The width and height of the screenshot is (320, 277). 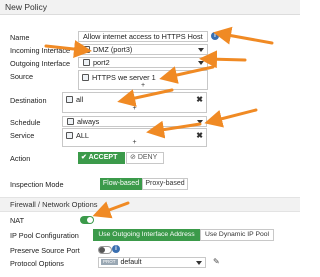 What do you see at coordinates (111, 210) in the screenshot?
I see `arrow-to-nat` at bounding box center [111, 210].